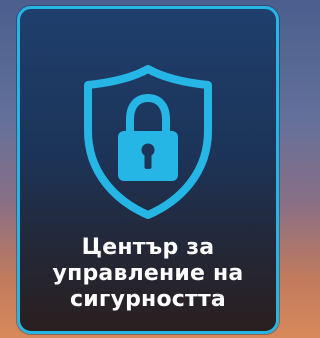 This screenshot has width=320, height=338. I want to click on tile-label-line-3: сигурността, so click(148, 299).